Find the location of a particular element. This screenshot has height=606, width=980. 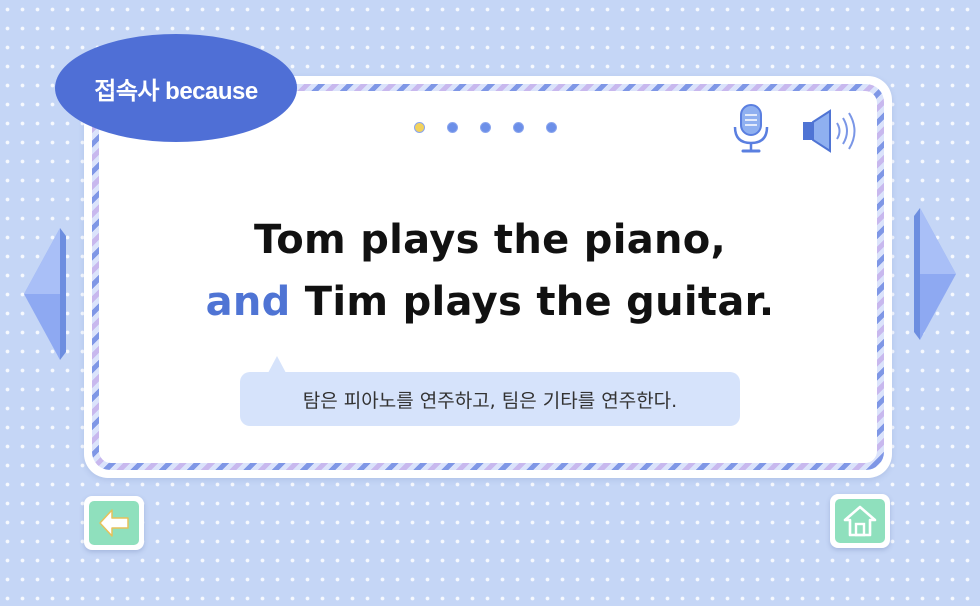

sentence-line-1: Tom plays the piano, is located at coordinates (490, 240).